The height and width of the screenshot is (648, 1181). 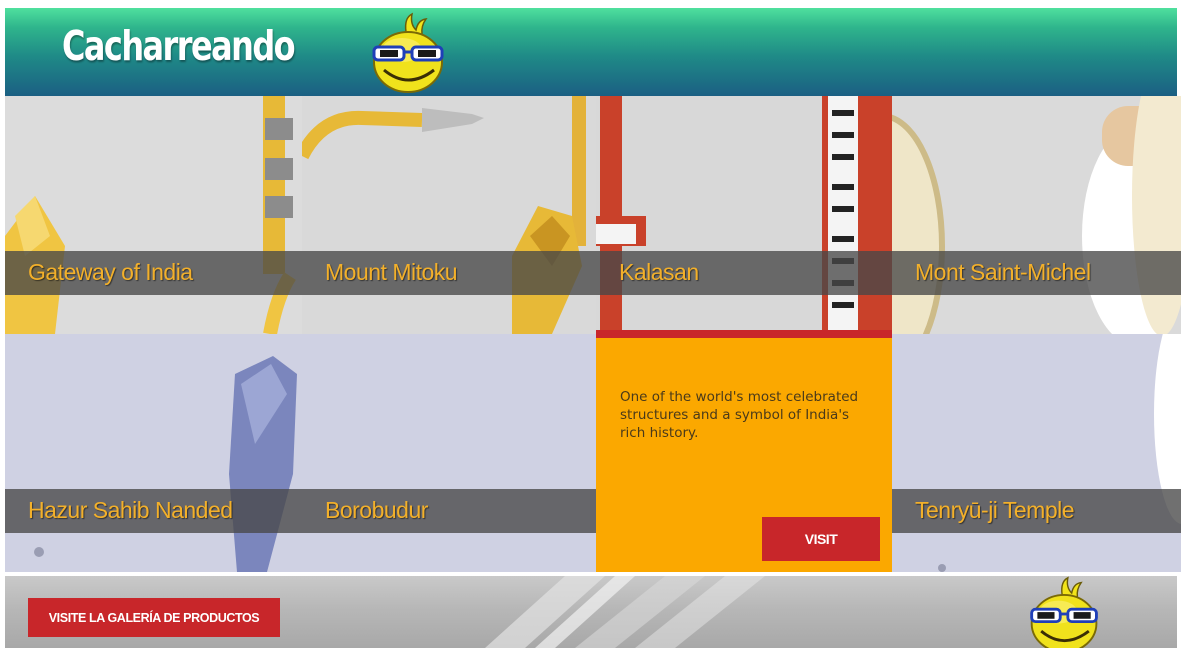 What do you see at coordinates (130, 510) in the screenshot?
I see `tile-label: Hazur Sahib Nanded` at bounding box center [130, 510].